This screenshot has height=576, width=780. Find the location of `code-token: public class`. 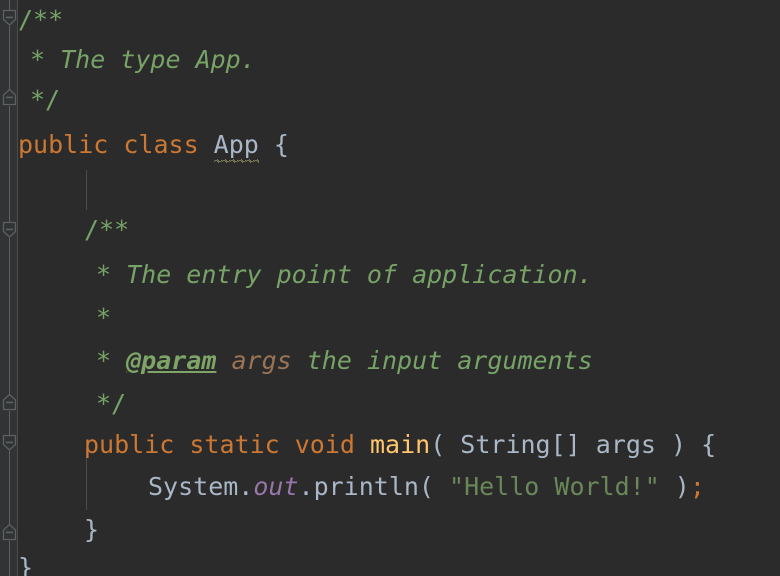

code-token: public class is located at coordinates (116, 144).